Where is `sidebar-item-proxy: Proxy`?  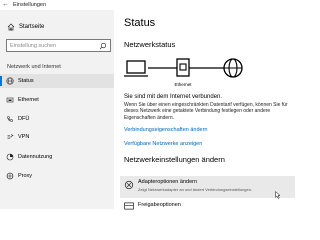 sidebar-item-proxy: Proxy is located at coordinates (57, 176).